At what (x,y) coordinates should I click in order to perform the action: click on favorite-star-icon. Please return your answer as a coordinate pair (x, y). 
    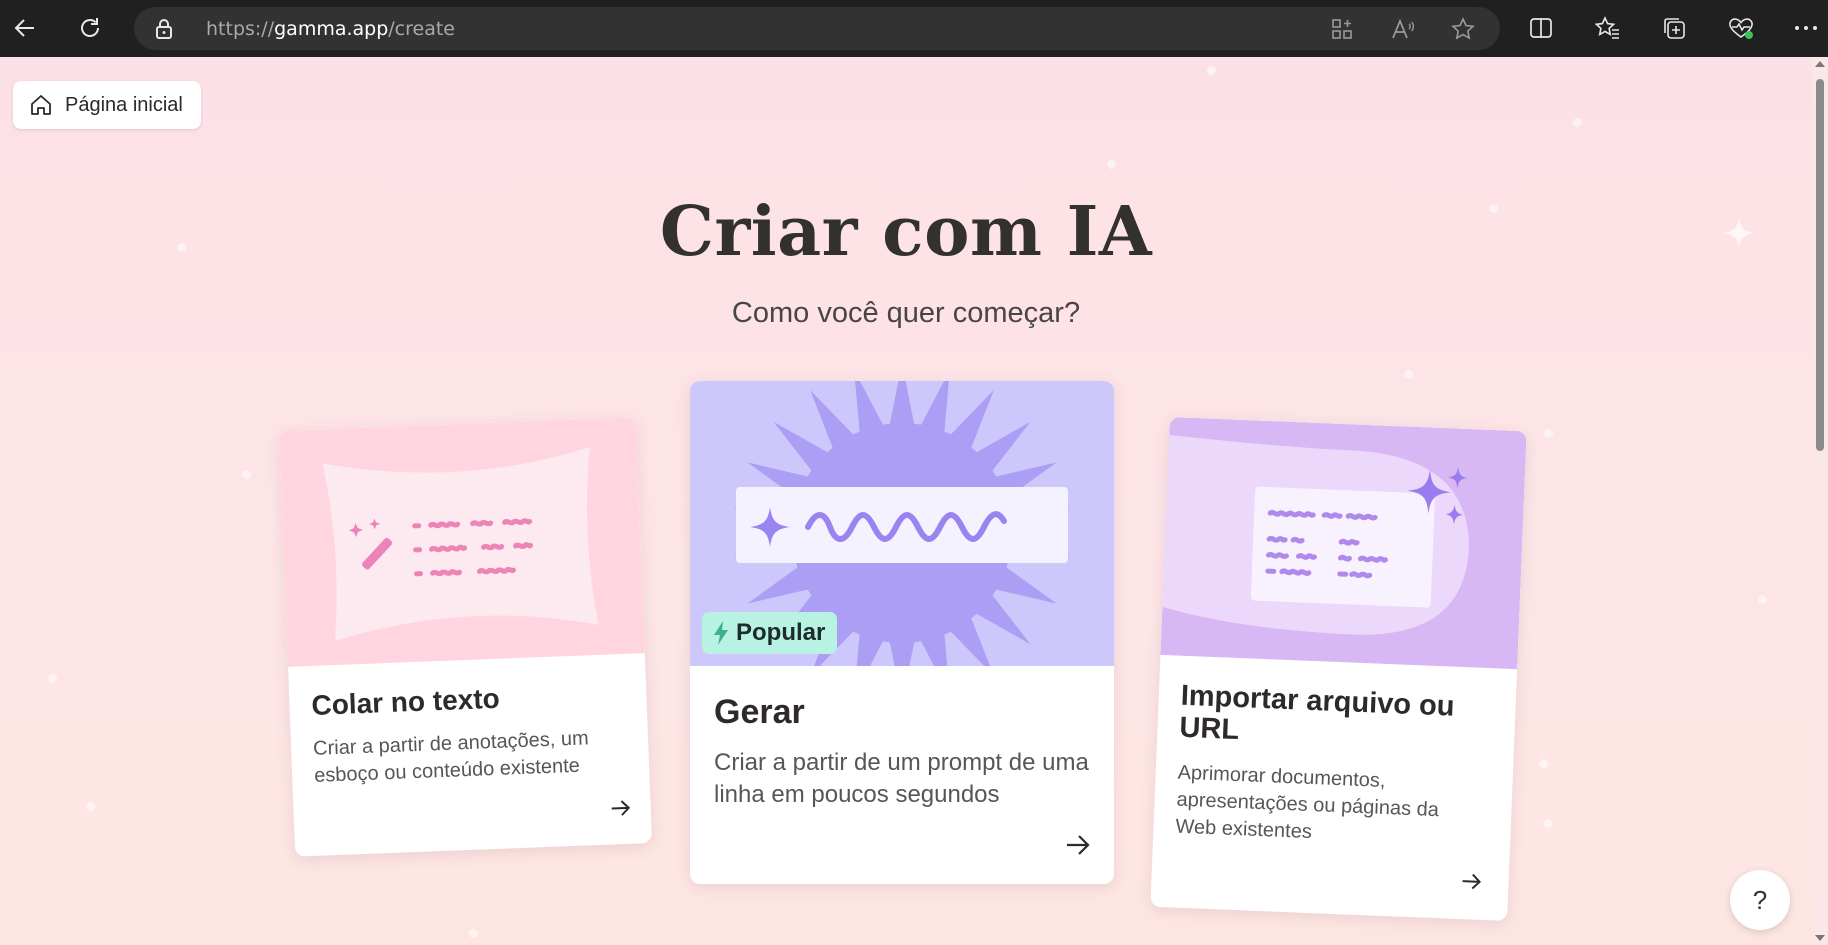
    Looking at the image, I should click on (1463, 29).